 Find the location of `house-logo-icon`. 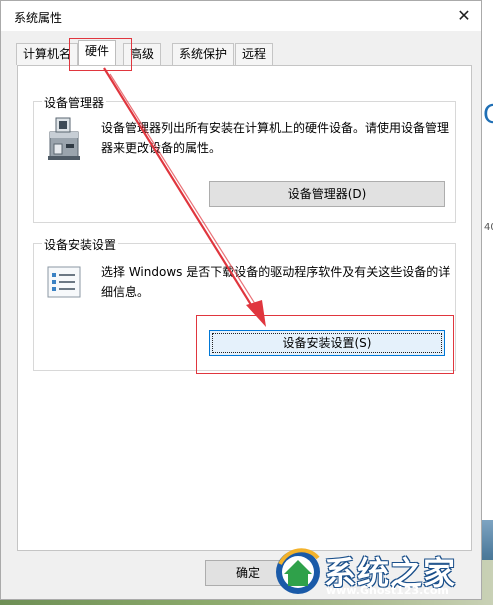

house-logo-icon is located at coordinates (298, 571).